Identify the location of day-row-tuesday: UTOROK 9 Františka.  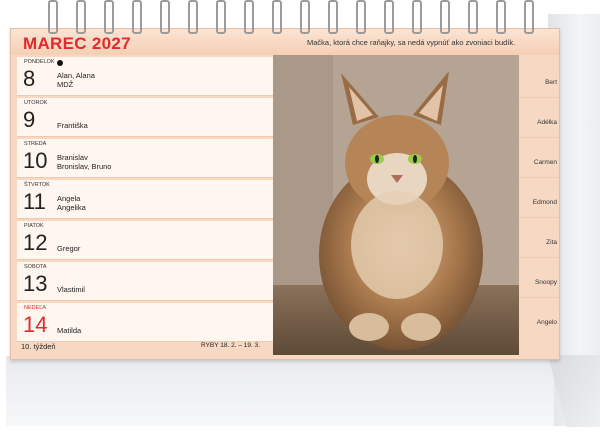
(145, 117).